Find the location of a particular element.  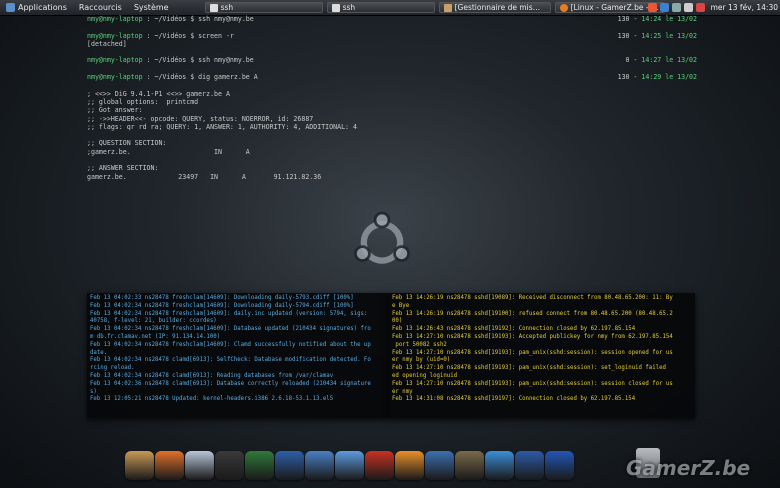

terminal-line: [detached] is located at coordinates (392, 44).